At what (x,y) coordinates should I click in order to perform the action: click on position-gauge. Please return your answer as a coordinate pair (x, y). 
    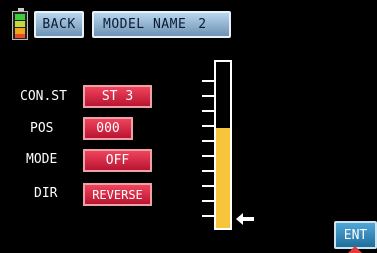
    Looking at the image, I should click on (223, 145).